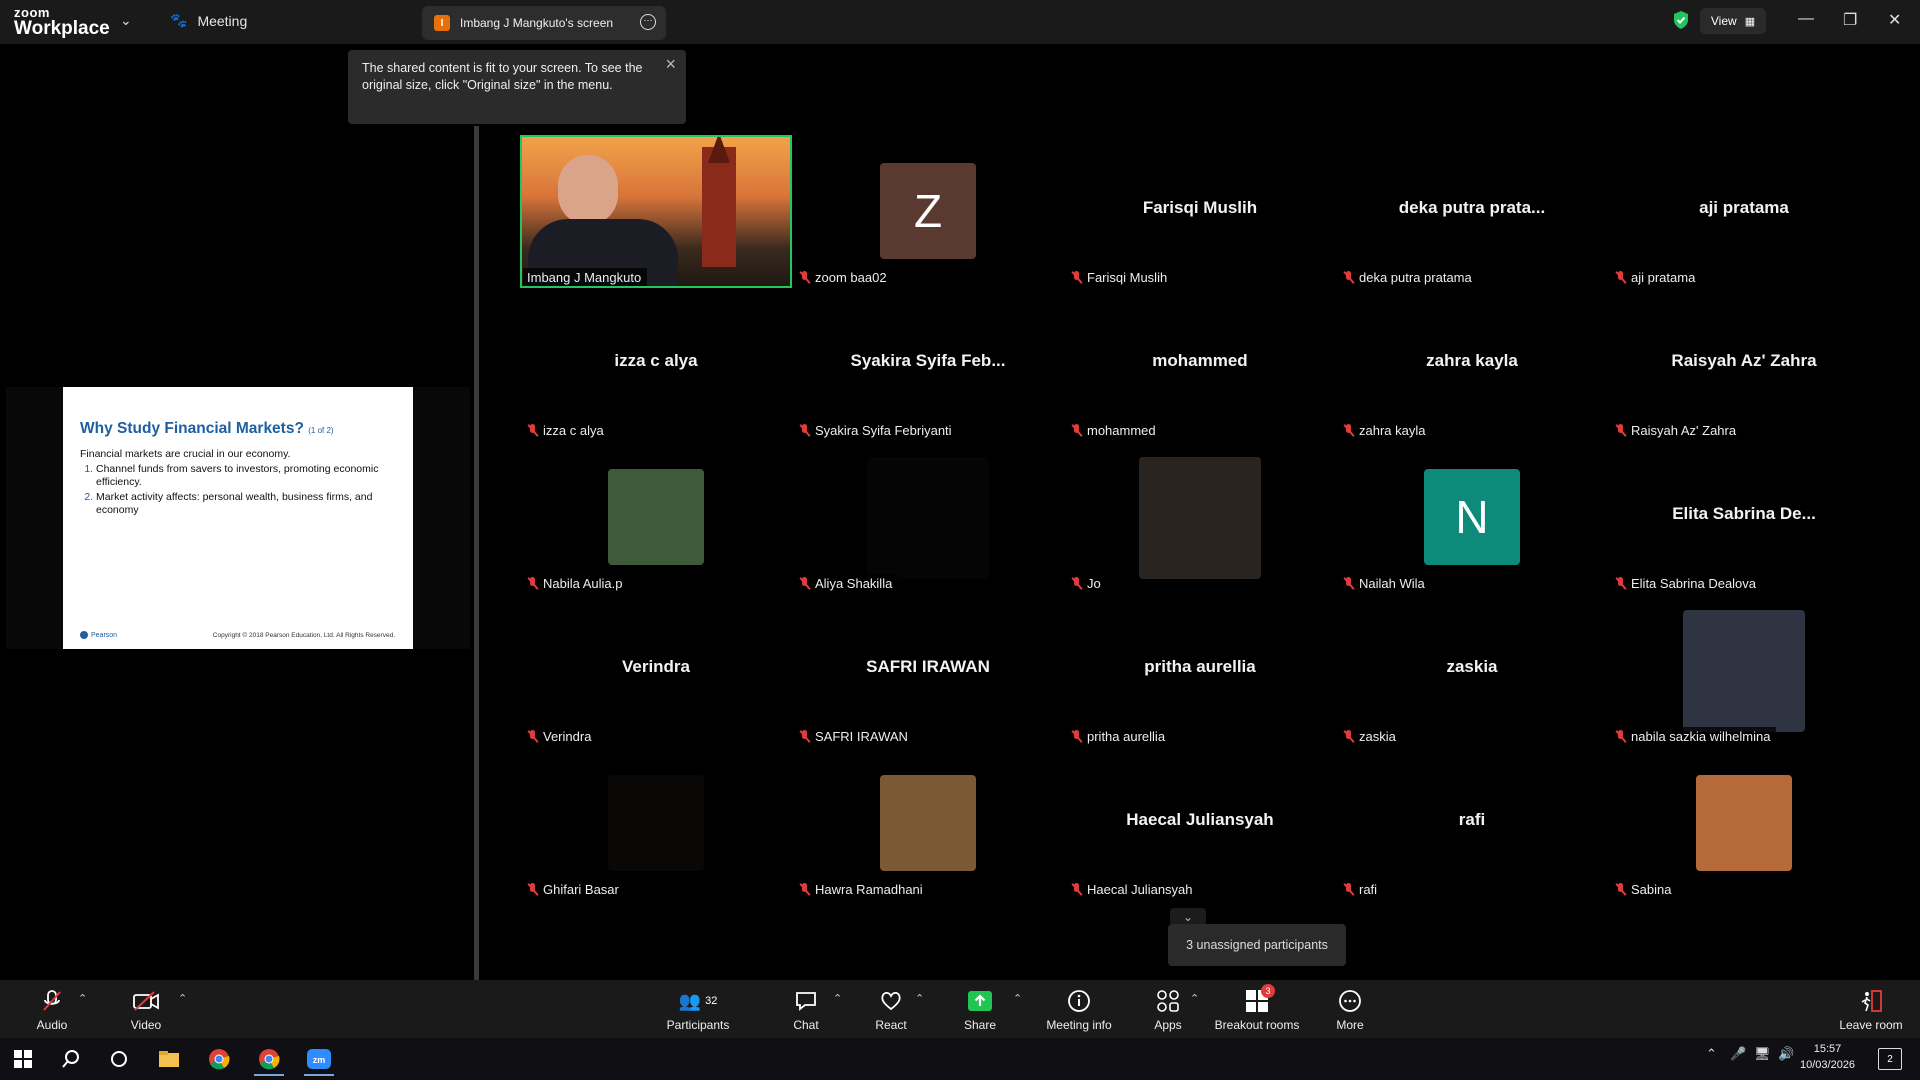  I want to click on participant-tile: SAFRI IRAWAN SAFRI IRAWAN, so click(928, 670).